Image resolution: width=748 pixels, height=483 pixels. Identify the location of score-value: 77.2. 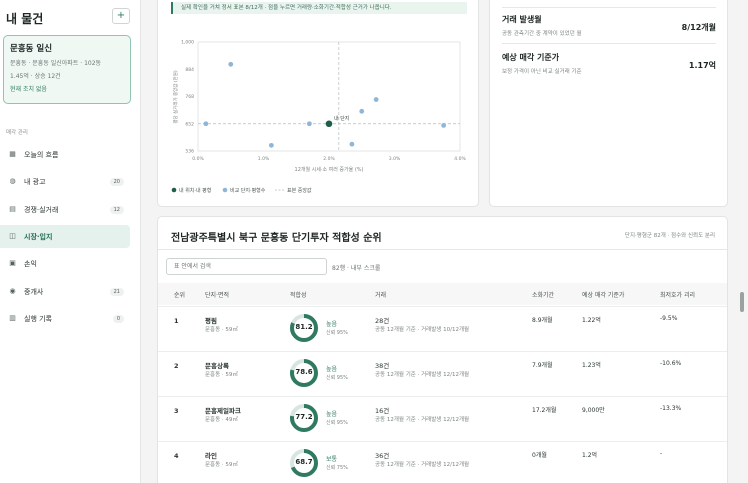
(304, 417).